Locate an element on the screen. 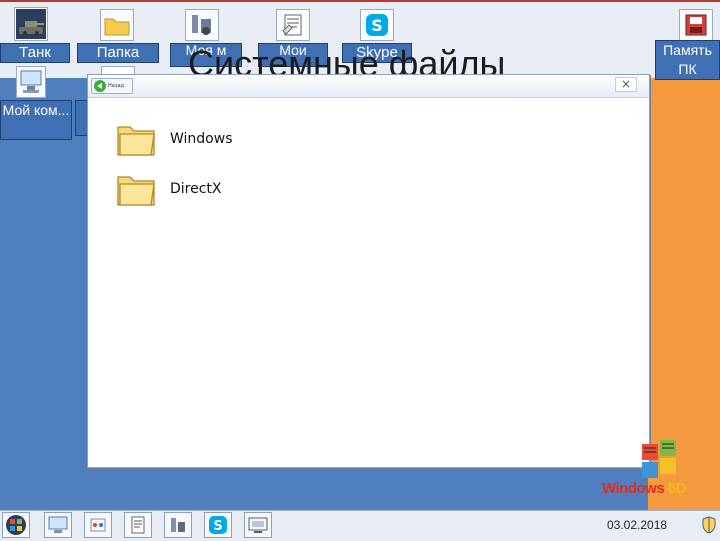 This screenshot has width=720, height=541. windows-logo-text: Windows 8D is located at coordinates (644, 488).